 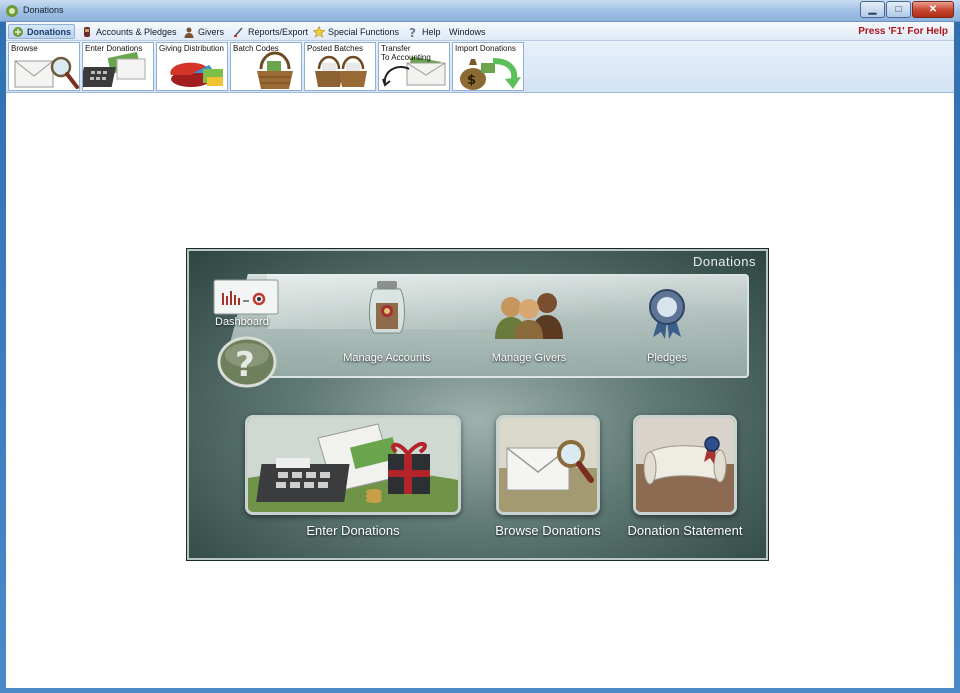 I want to click on donation-statement-tile, so click(x=685, y=465).